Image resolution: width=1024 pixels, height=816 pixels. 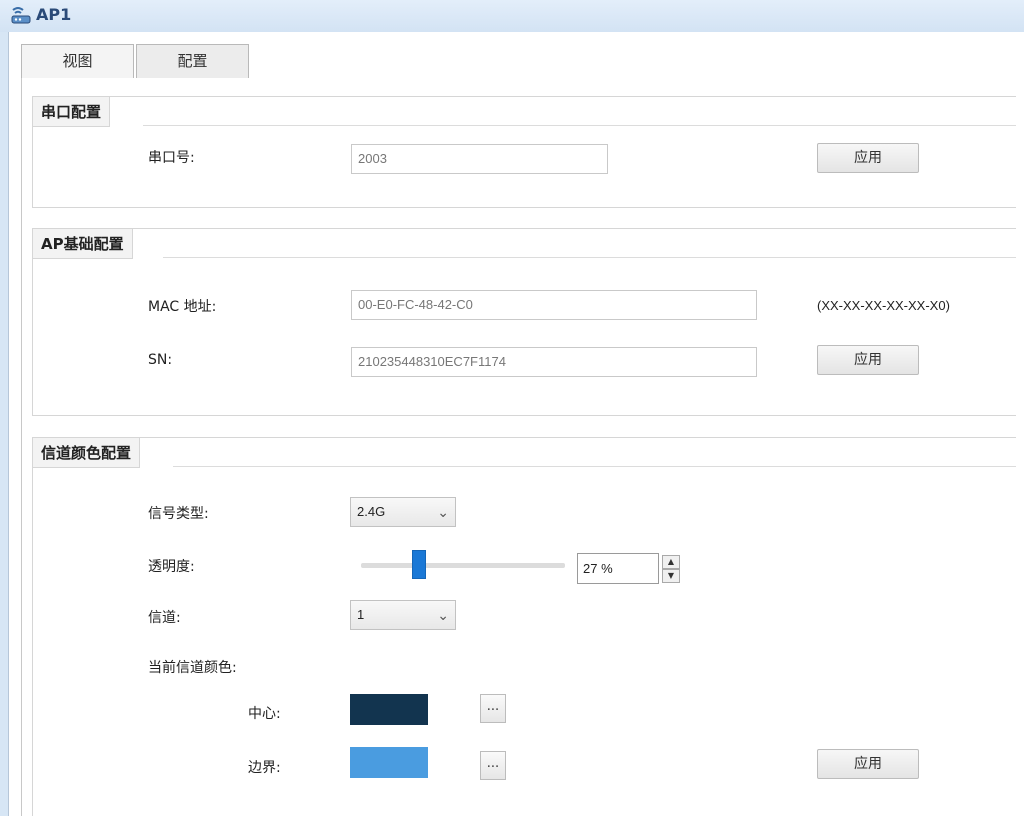 What do you see at coordinates (171, 567) in the screenshot?
I see `transparency-label: 透明度:` at bounding box center [171, 567].